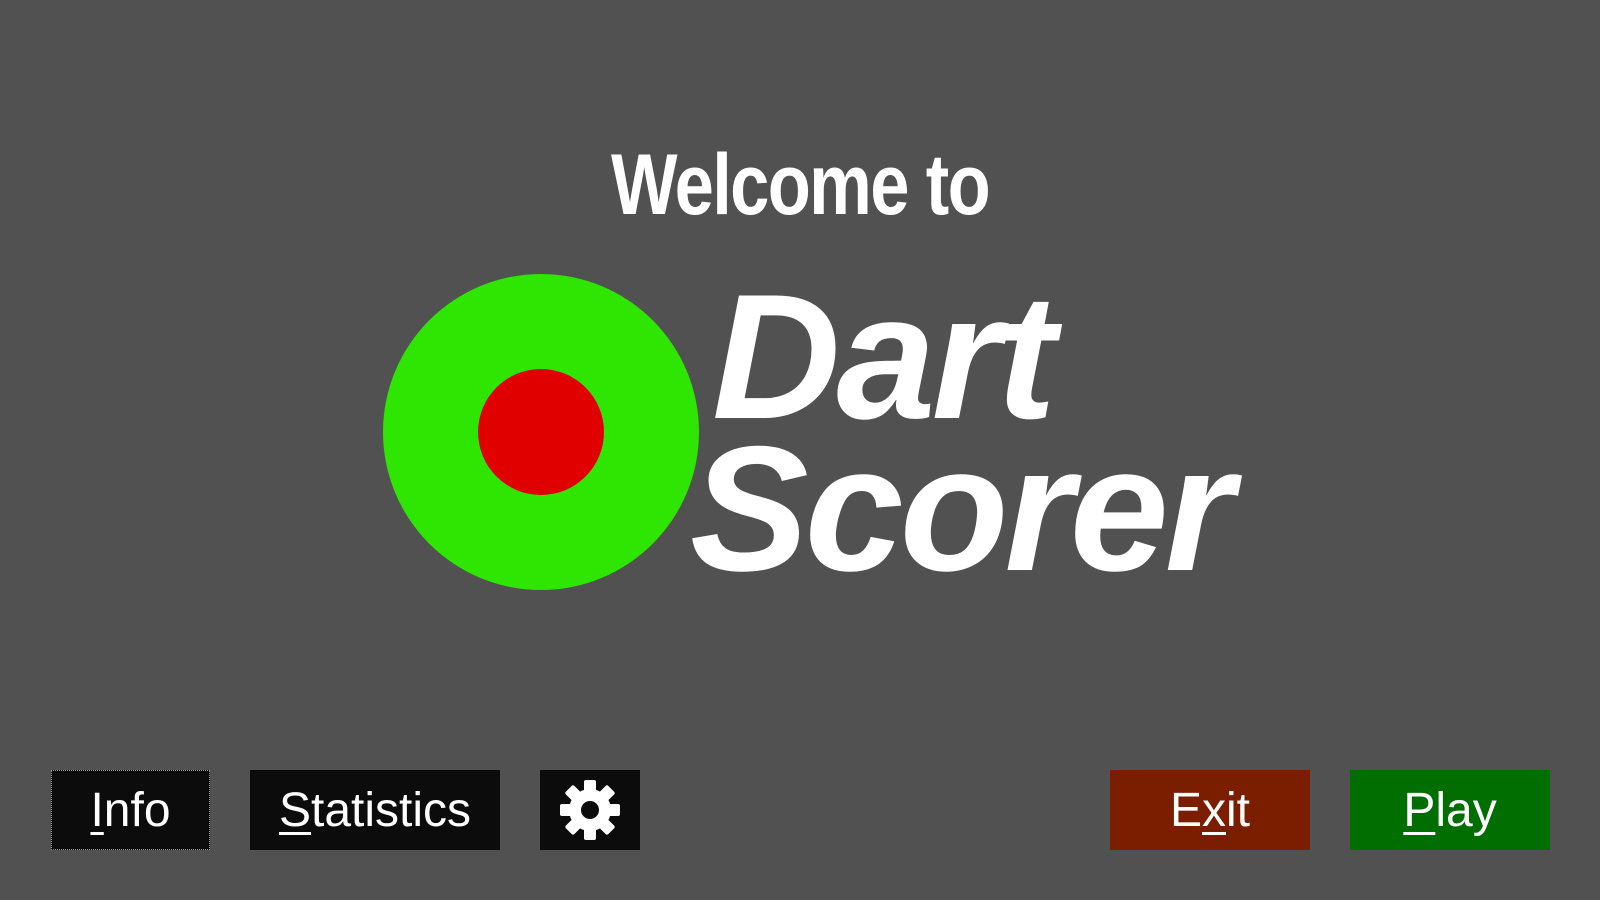 This screenshot has width=1600, height=900. I want to click on play-button: Play, so click(1450, 810).